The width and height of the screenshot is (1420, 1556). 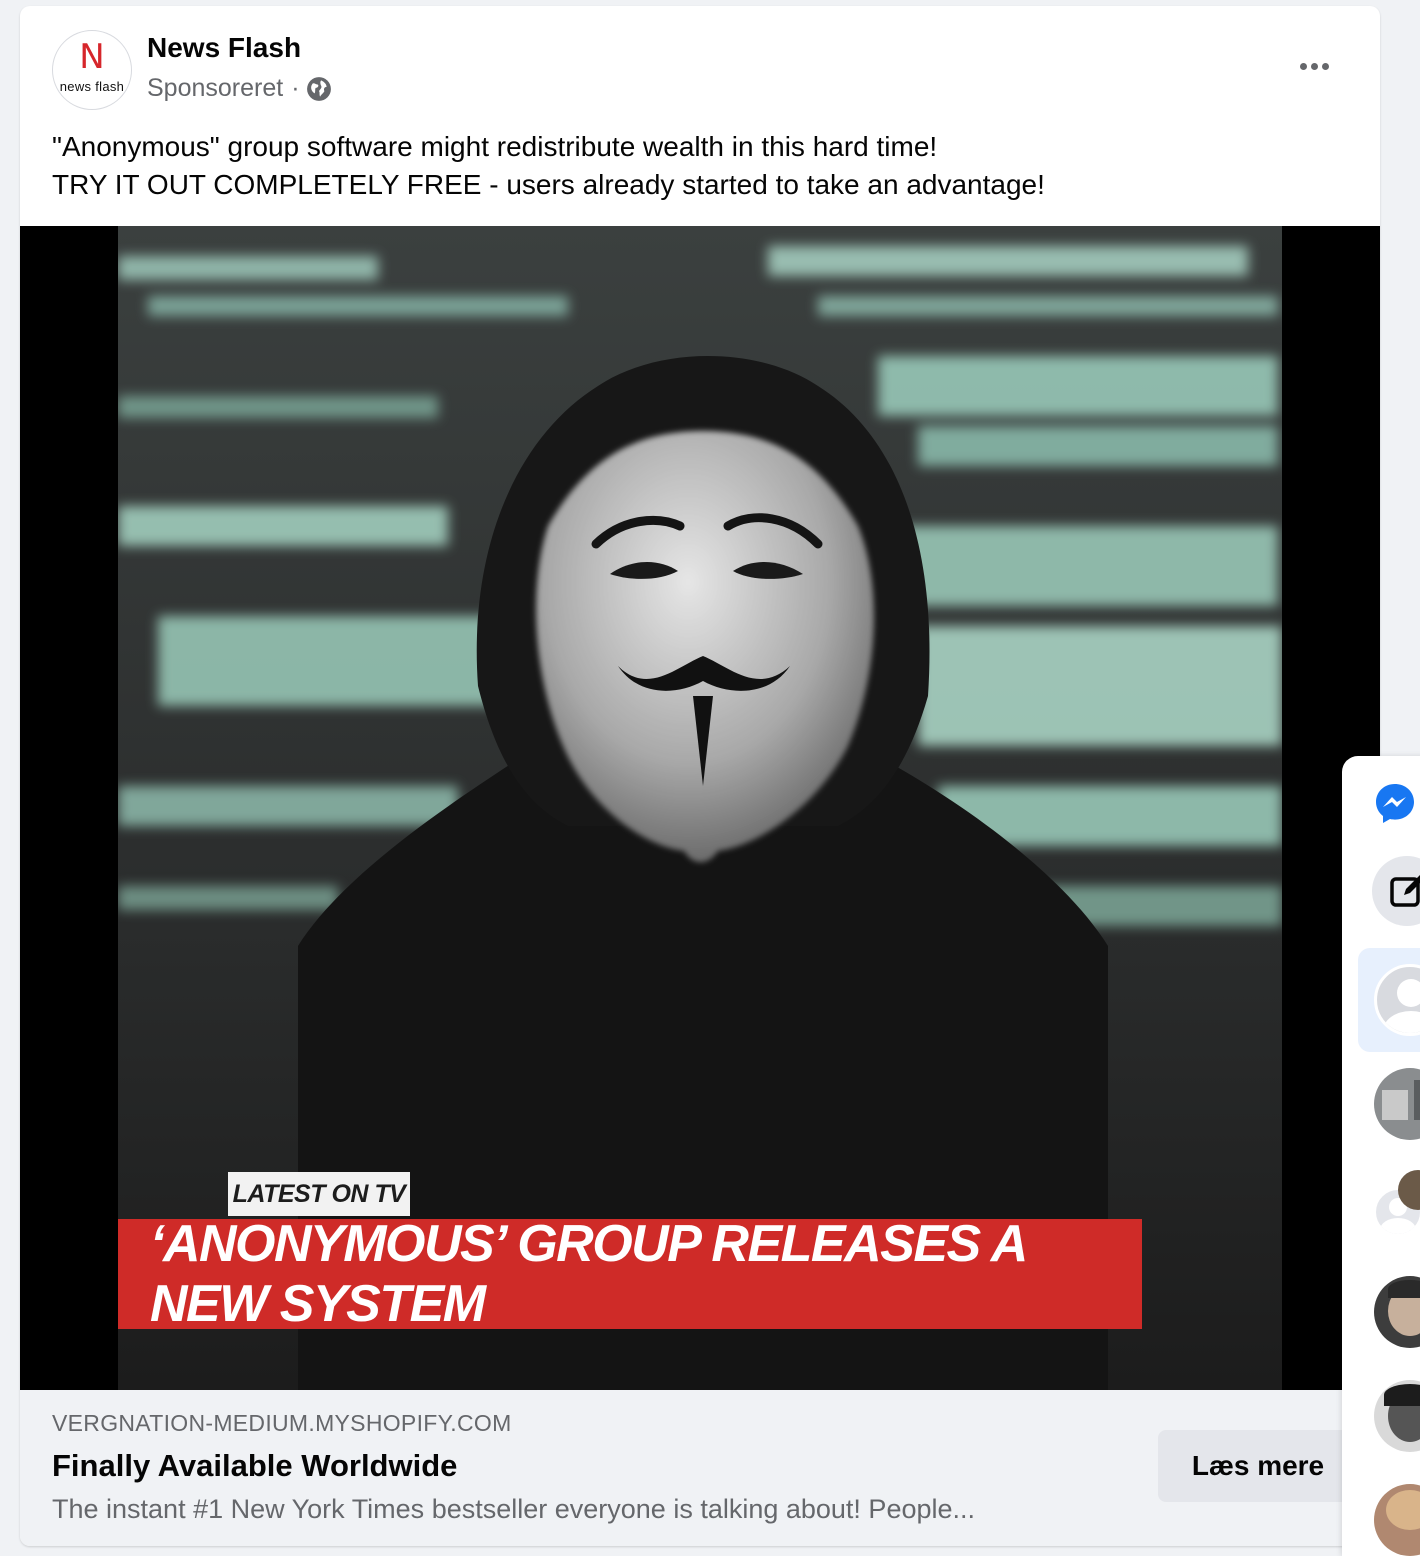 I want to click on tv-headline-text: ‘ANONYMOUS’ GROUP RELEASES A NEW SYSTEM, so click(x=588, y=1274).